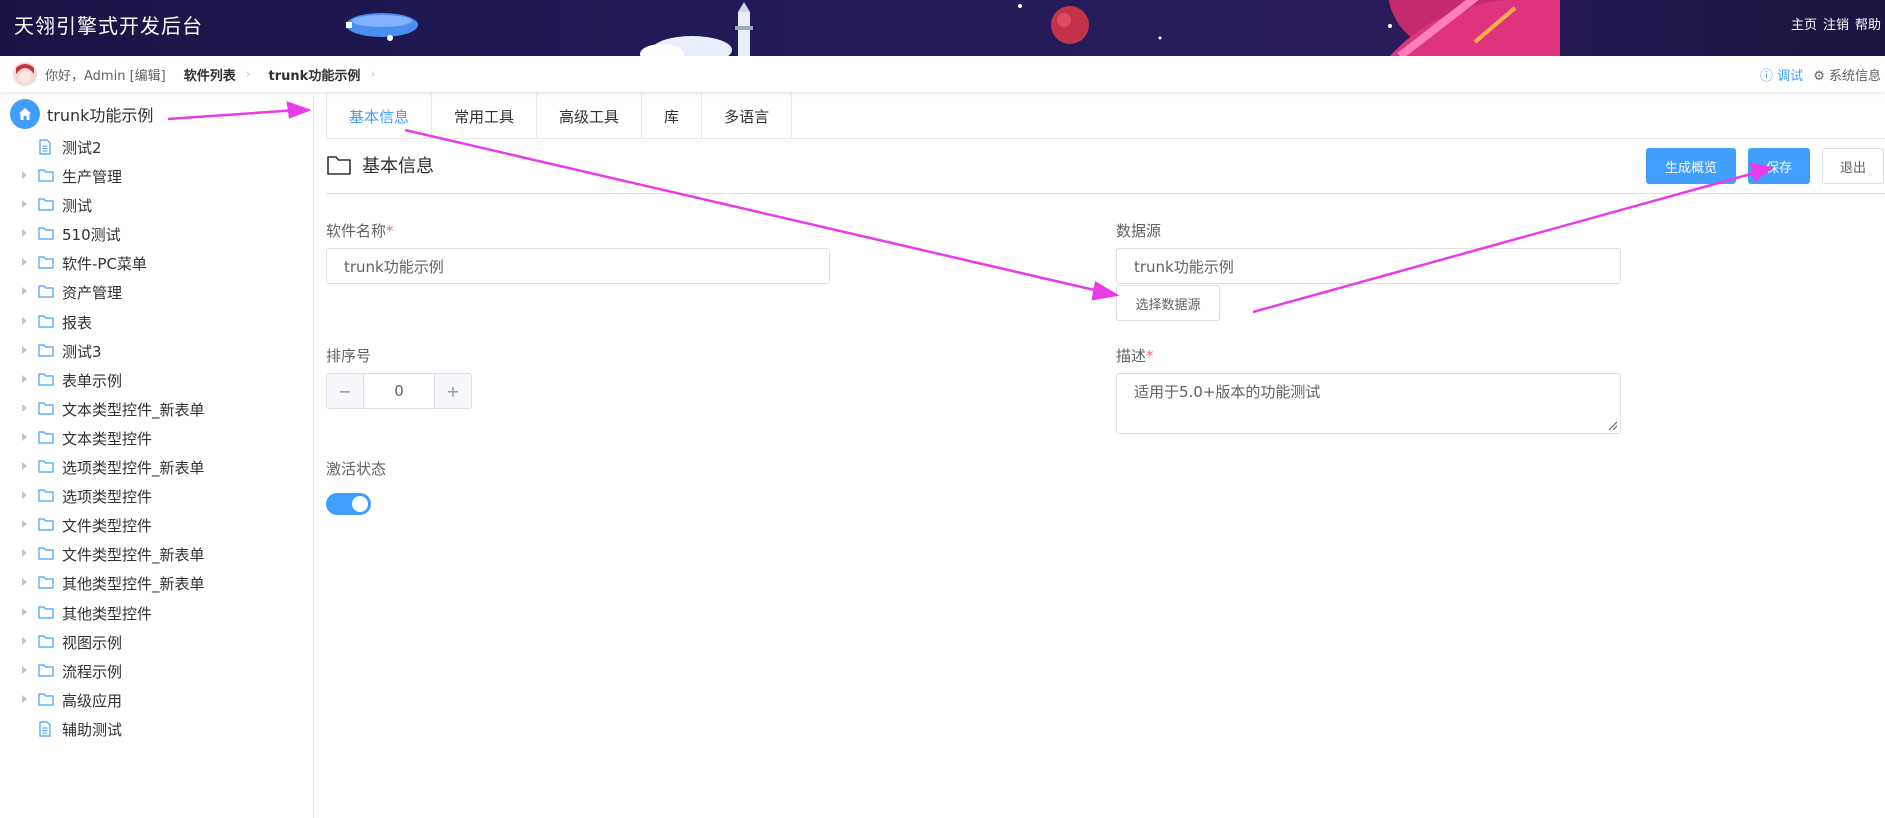 Image resolution: width=1885 pixels, height=818 pixels. Describe the element at coordinates (156, 204) in the screenshot. I see `tree-item: 测试` at that location.